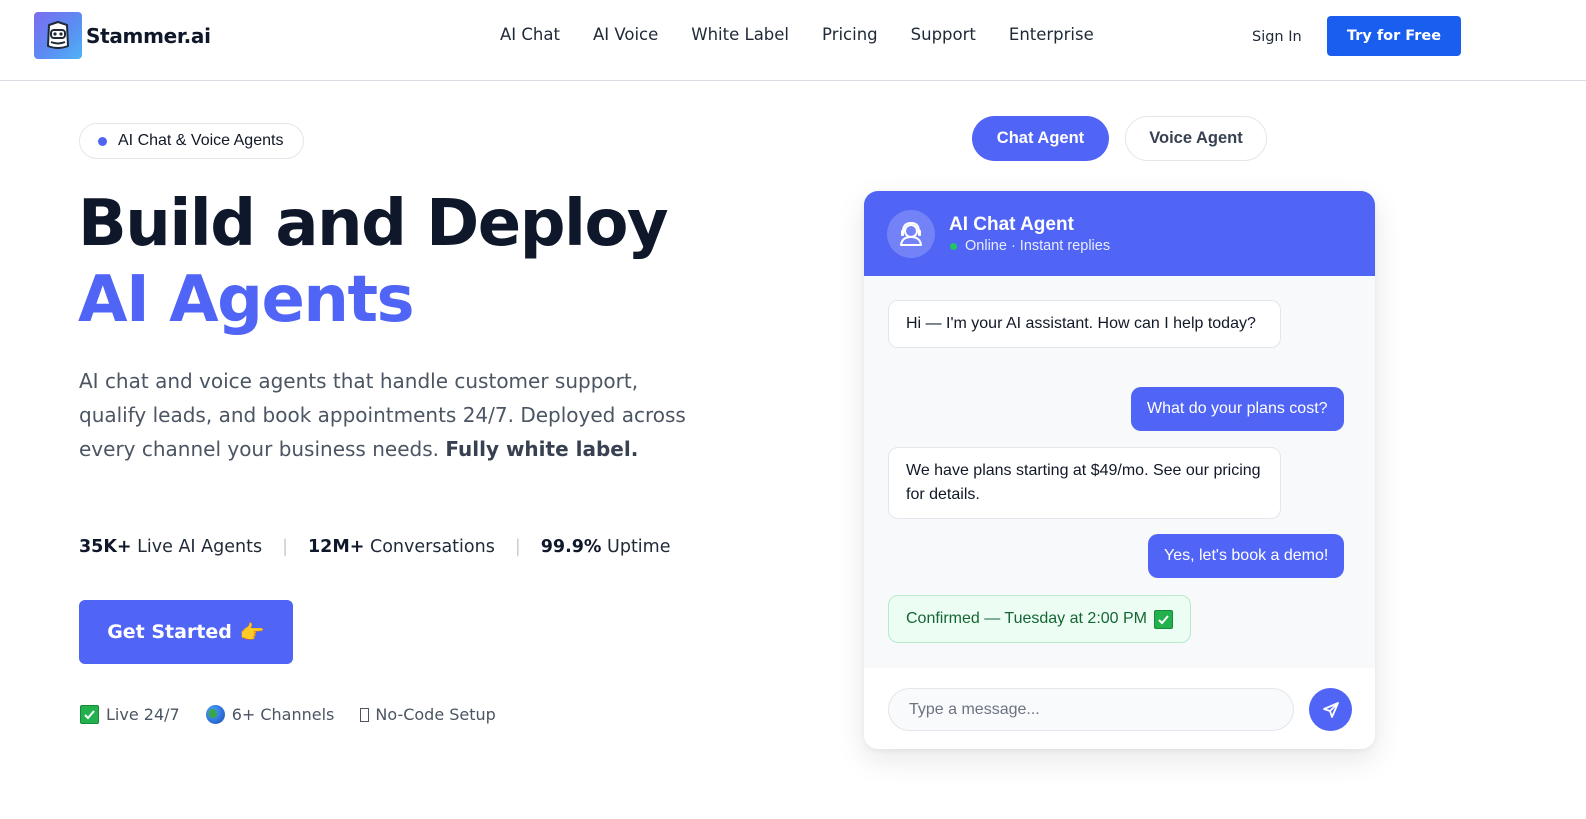 Image resolution: width=1586 pixels, height=819 pixels. I want to click on stat-live-agents: 35K+ Live AI Agents, so click(170, 547).